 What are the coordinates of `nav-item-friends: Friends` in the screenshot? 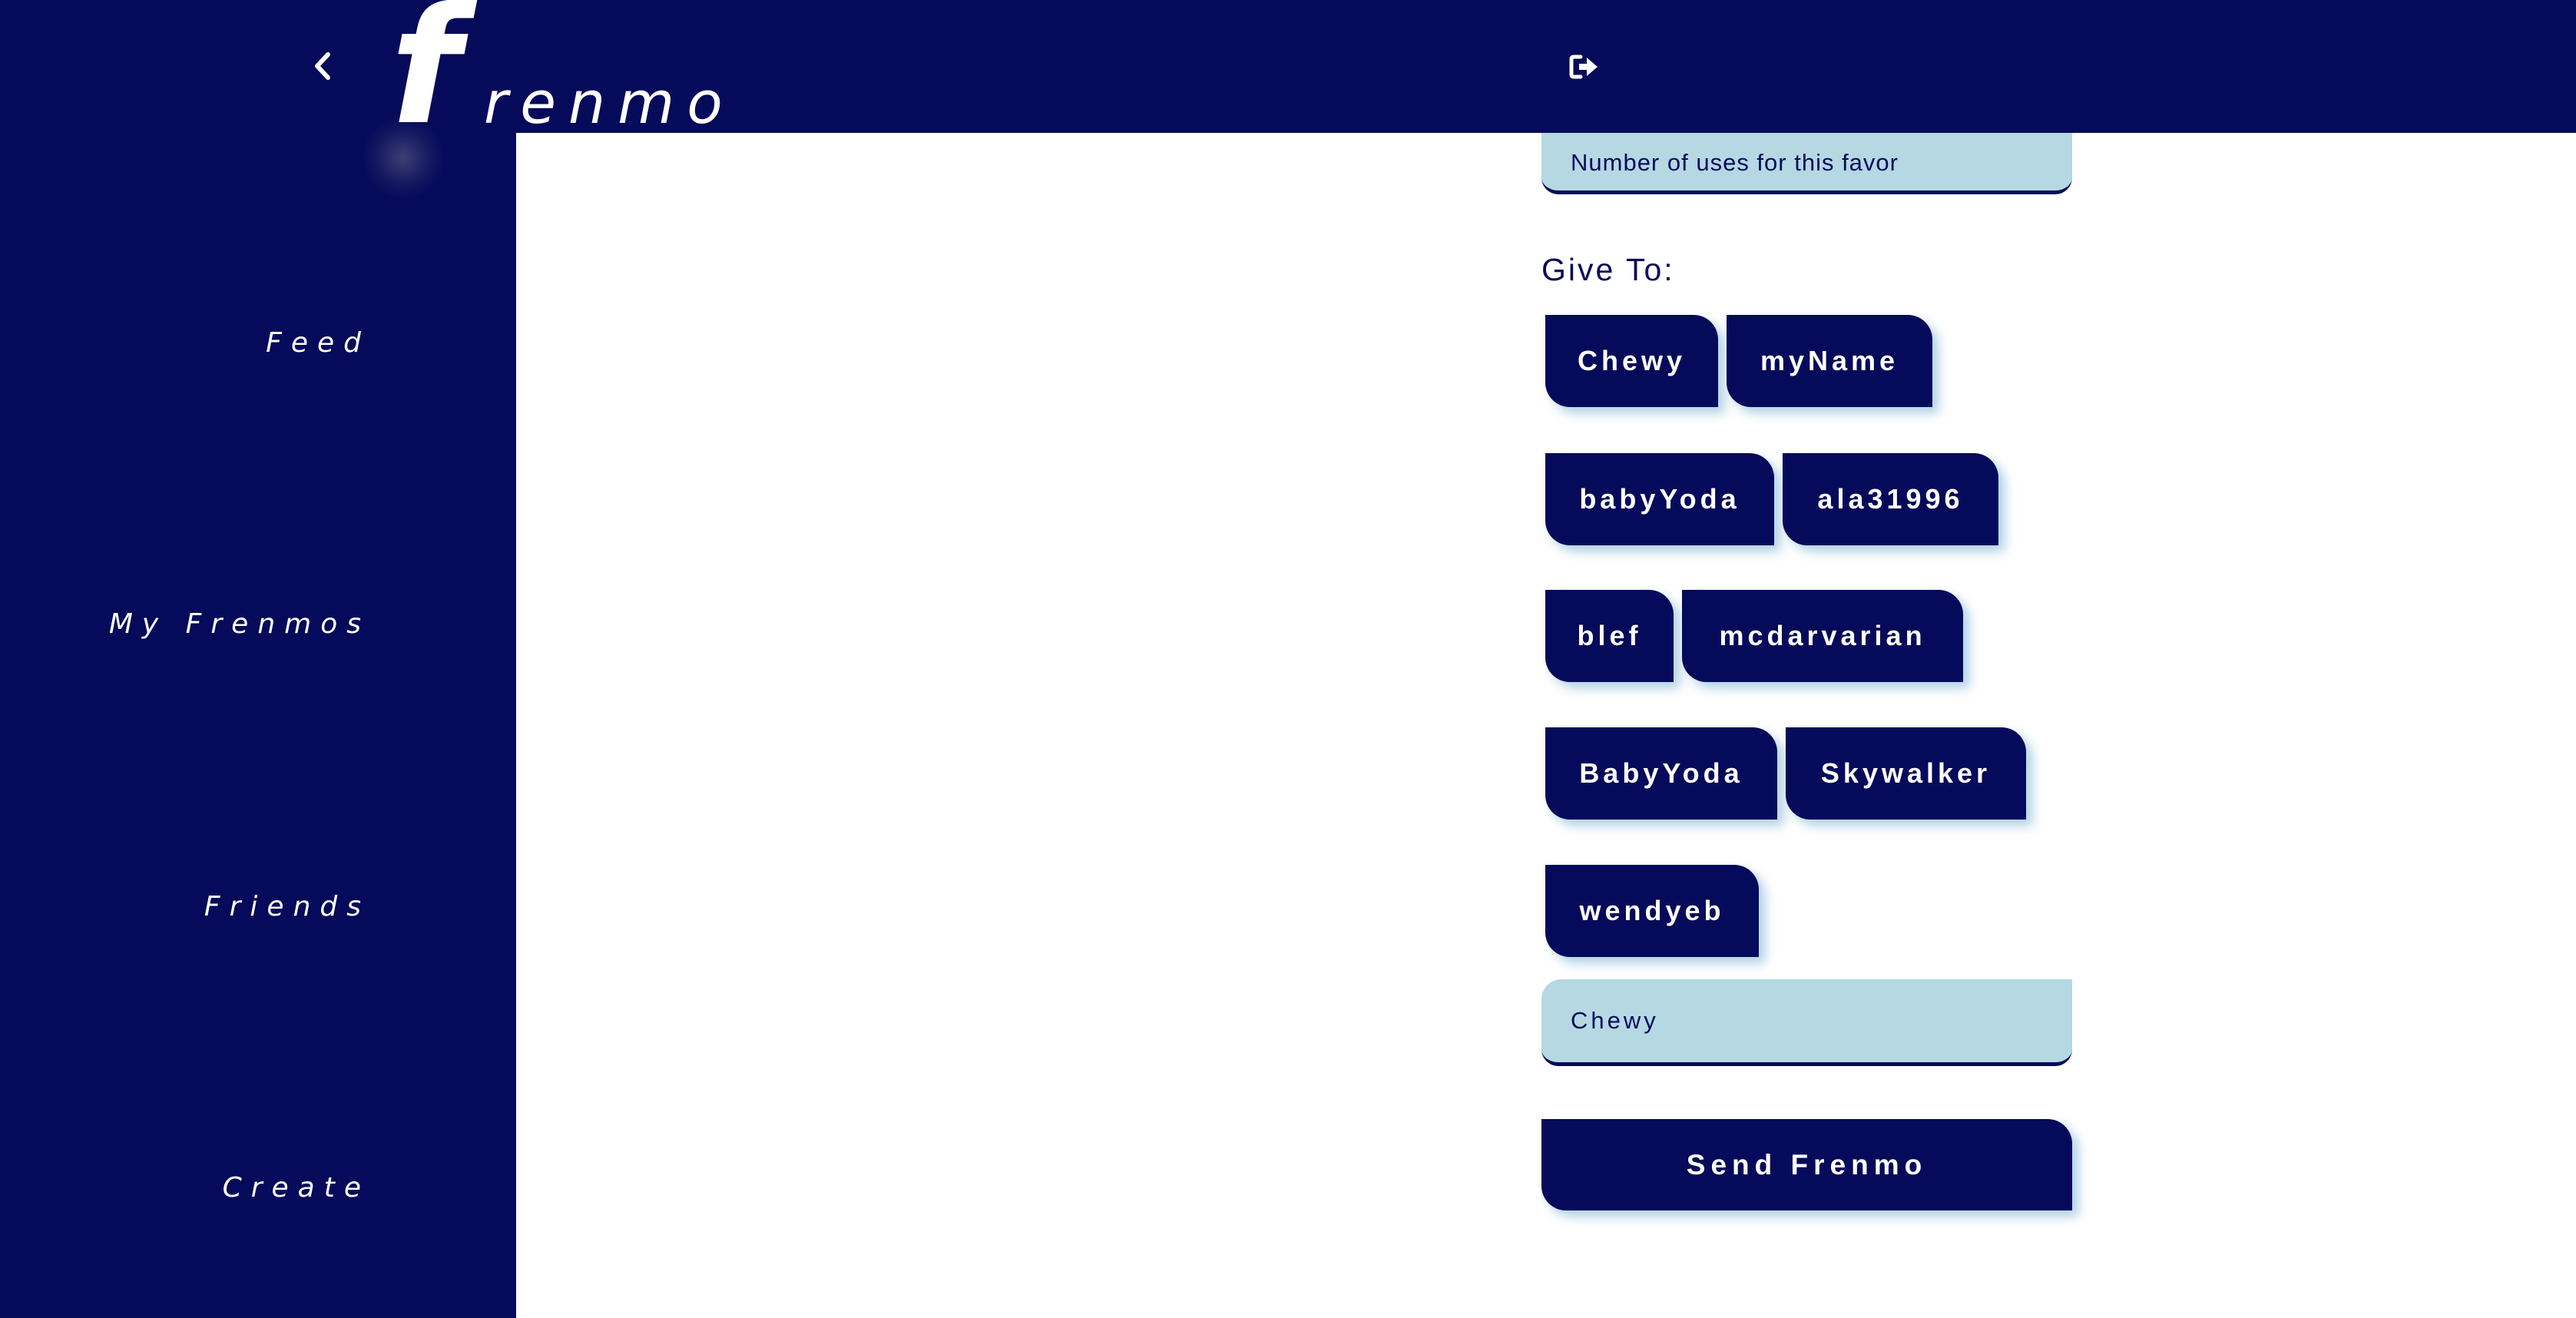 It's located at (287, 907).